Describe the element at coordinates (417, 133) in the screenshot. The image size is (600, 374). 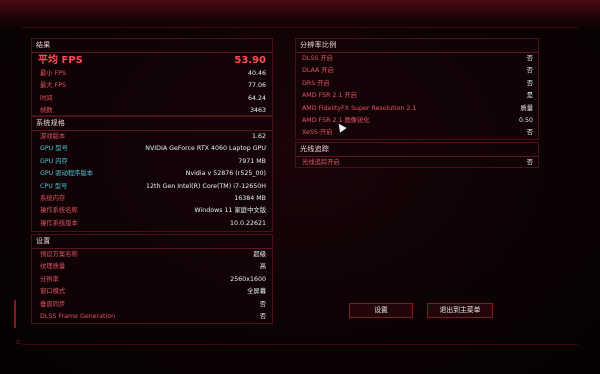
I see `scaling-row: XeSS 开启 否` at that location.